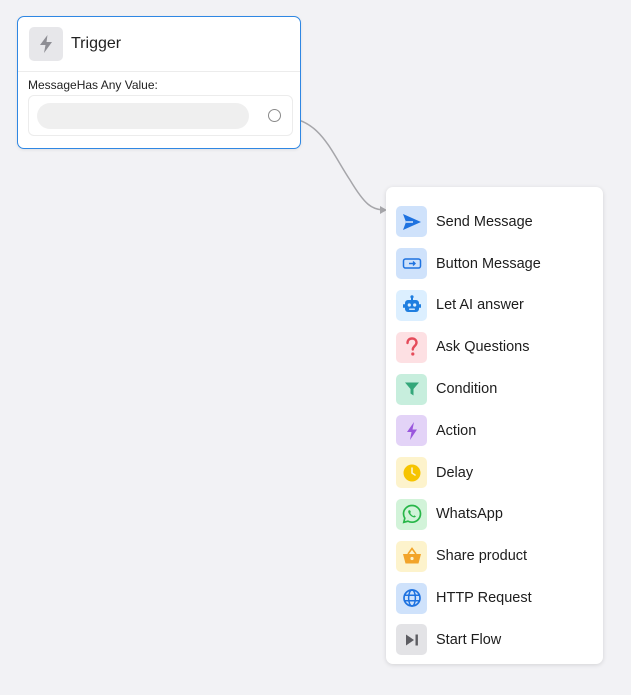  What do you see at coordinates (484, 598) in the screenshot?
I see `menu-item-label: HTTP Request` at bounding box center [484, 598].